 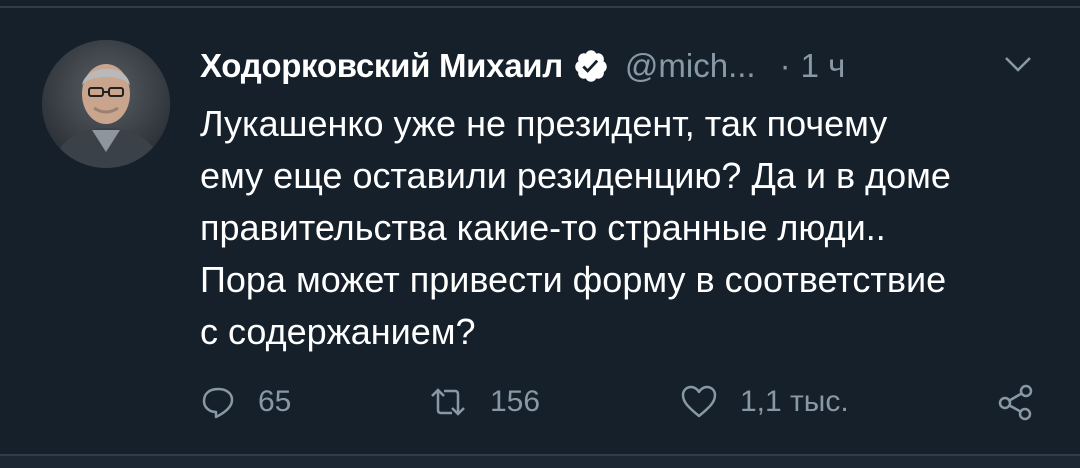 I want to click on verified-badge-icon, so click(x=591, y=66).